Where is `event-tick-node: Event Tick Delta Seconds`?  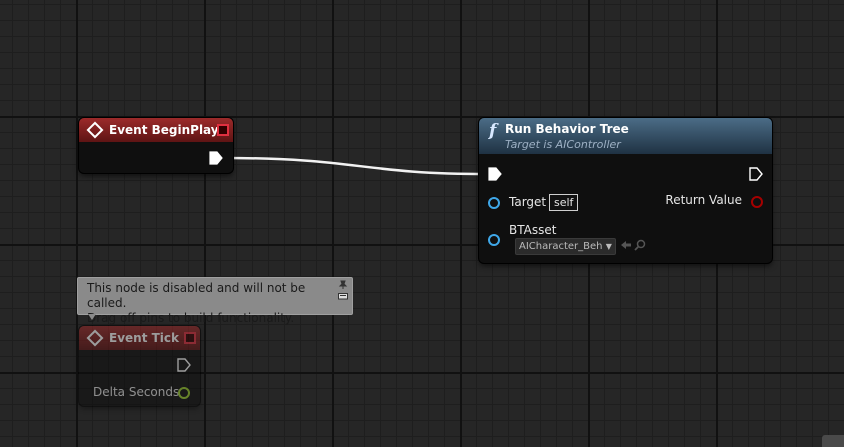 event-tick-node: Event Tick Delta Seconds is located at coordinates (139, 366).